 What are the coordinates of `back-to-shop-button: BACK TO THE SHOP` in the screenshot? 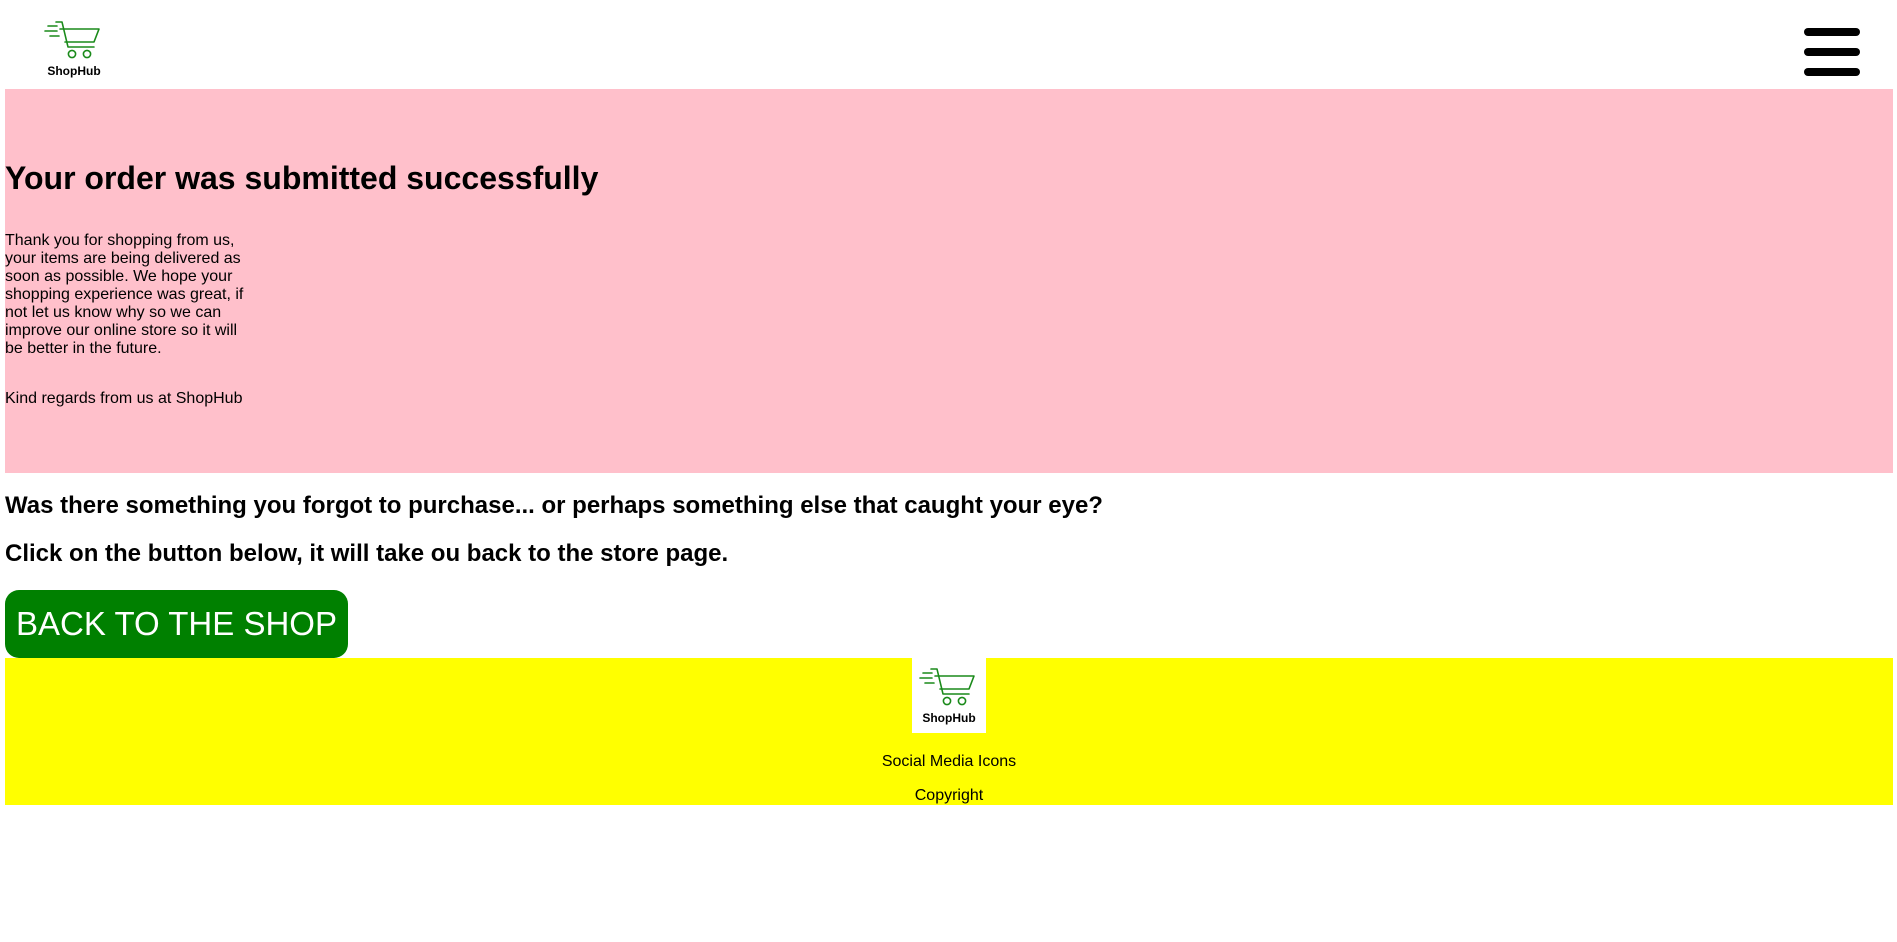 It's located at (176, 624).